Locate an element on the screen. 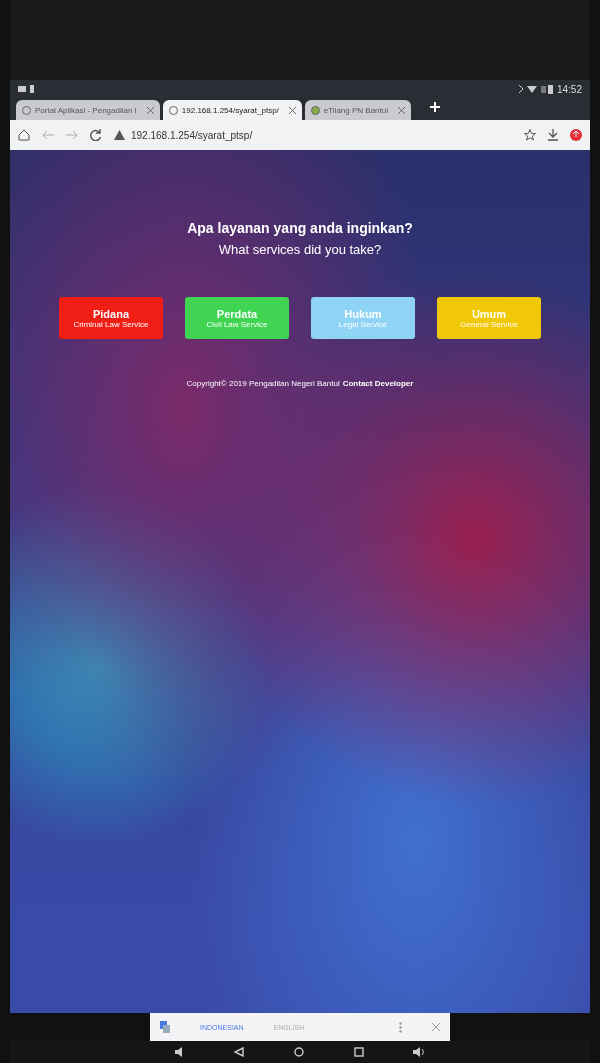 This screenshot has width=600, height=1063. browser-tab: eTilang PN Bantul is located at coordinates (357, 110).